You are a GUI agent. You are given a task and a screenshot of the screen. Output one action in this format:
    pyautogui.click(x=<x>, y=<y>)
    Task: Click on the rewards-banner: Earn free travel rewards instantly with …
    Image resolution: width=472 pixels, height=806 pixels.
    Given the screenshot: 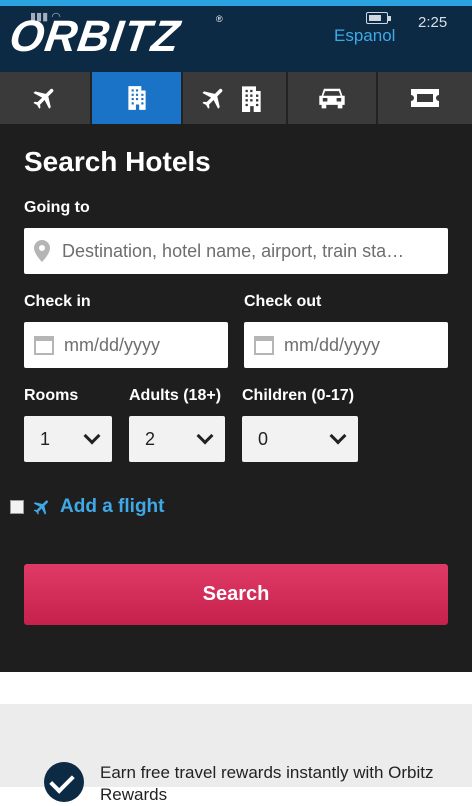 What is the action you would take?
    pyautogui.click(x=236, y=754)
    